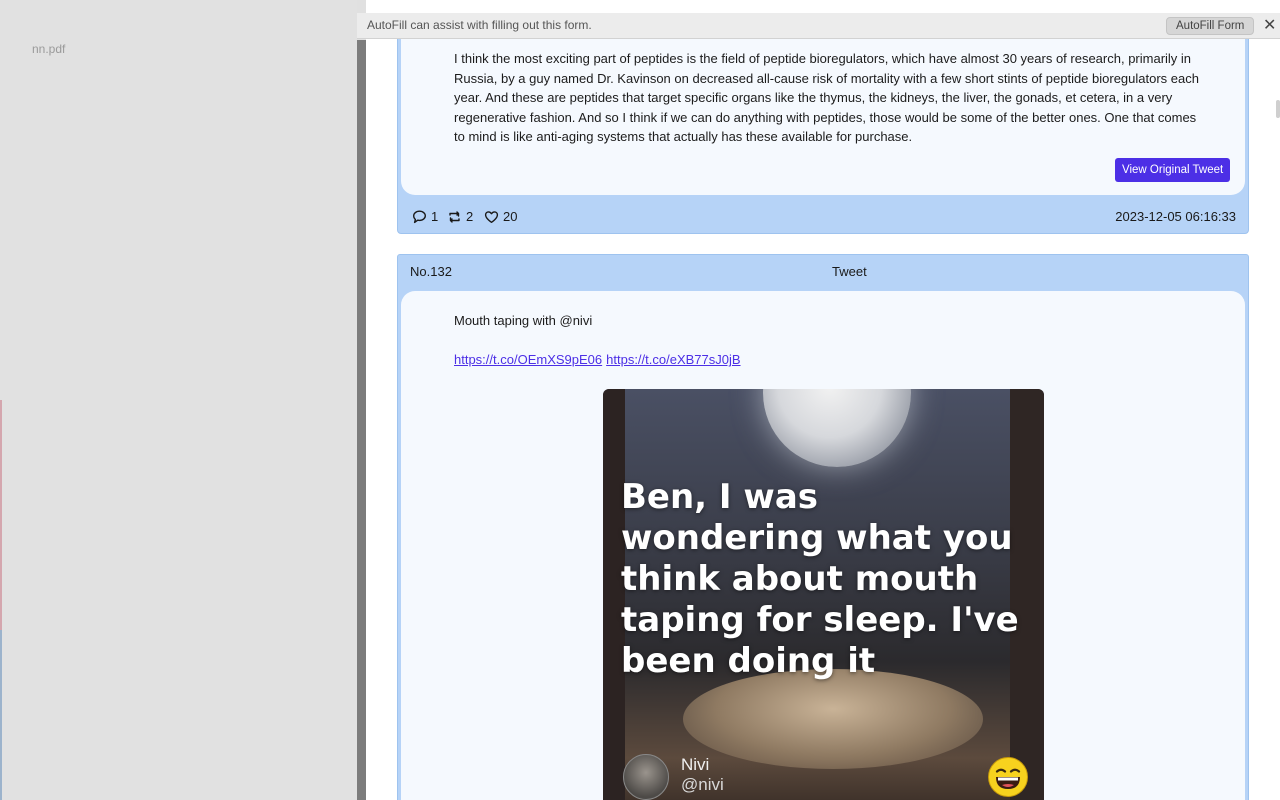  I want to click on sidebar-file-name: nn.pdf, so click(48, 49).